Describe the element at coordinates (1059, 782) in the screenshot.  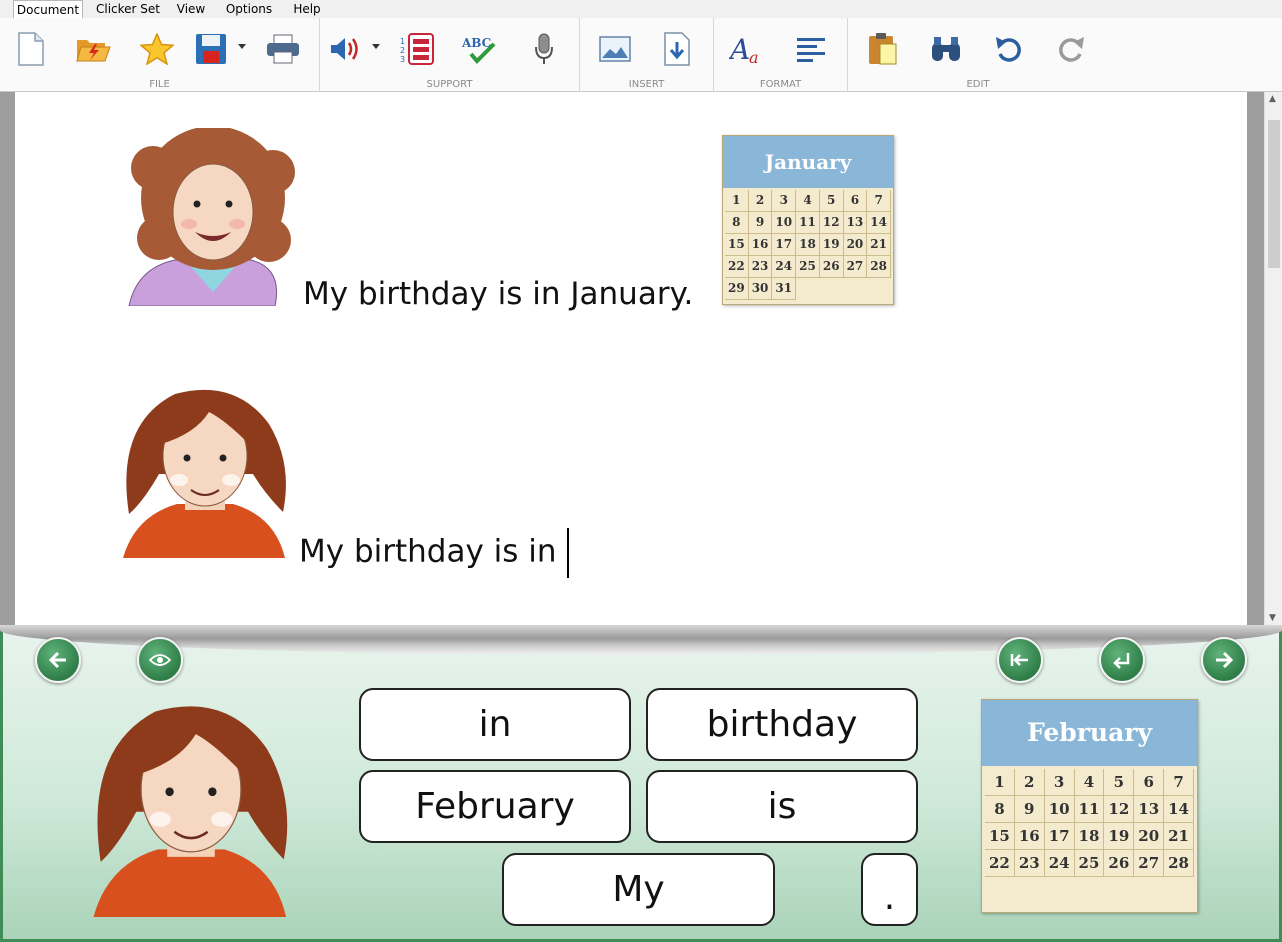
I see `calendar-day: 3` at that location.